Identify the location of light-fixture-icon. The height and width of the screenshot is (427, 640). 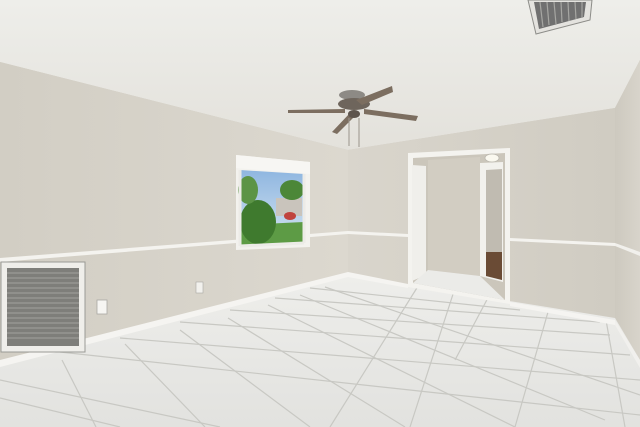
(492, 158).